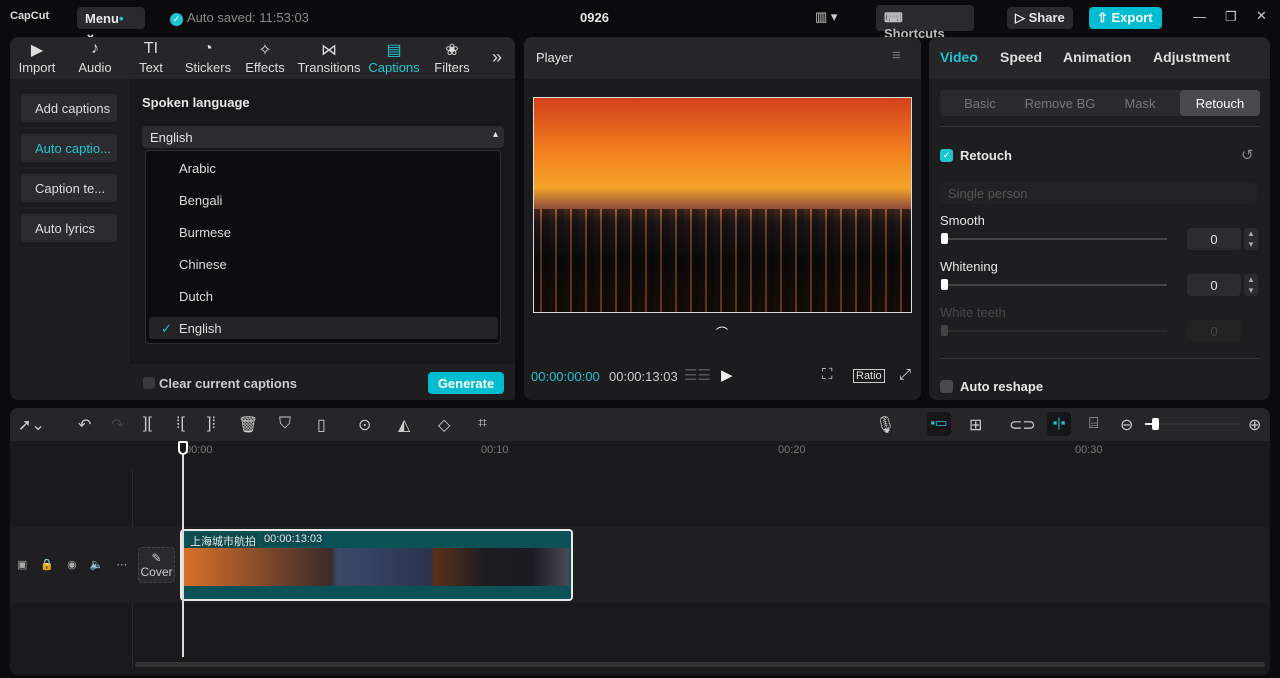  I want to click on layout-icon: ▥ ▾, so click(826, 17).